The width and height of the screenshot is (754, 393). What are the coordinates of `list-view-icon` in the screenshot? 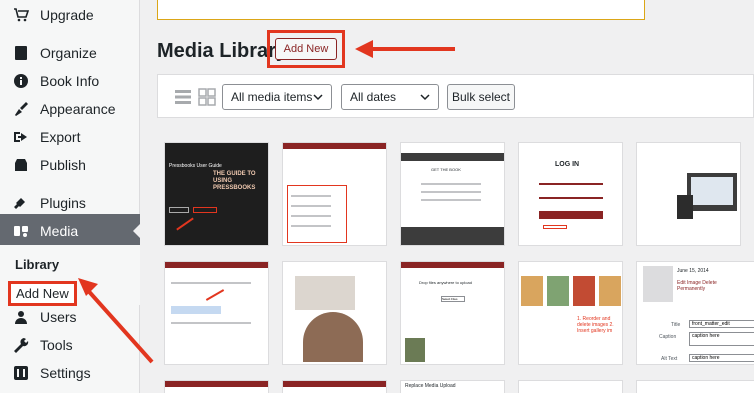 It's located at (183, 97).